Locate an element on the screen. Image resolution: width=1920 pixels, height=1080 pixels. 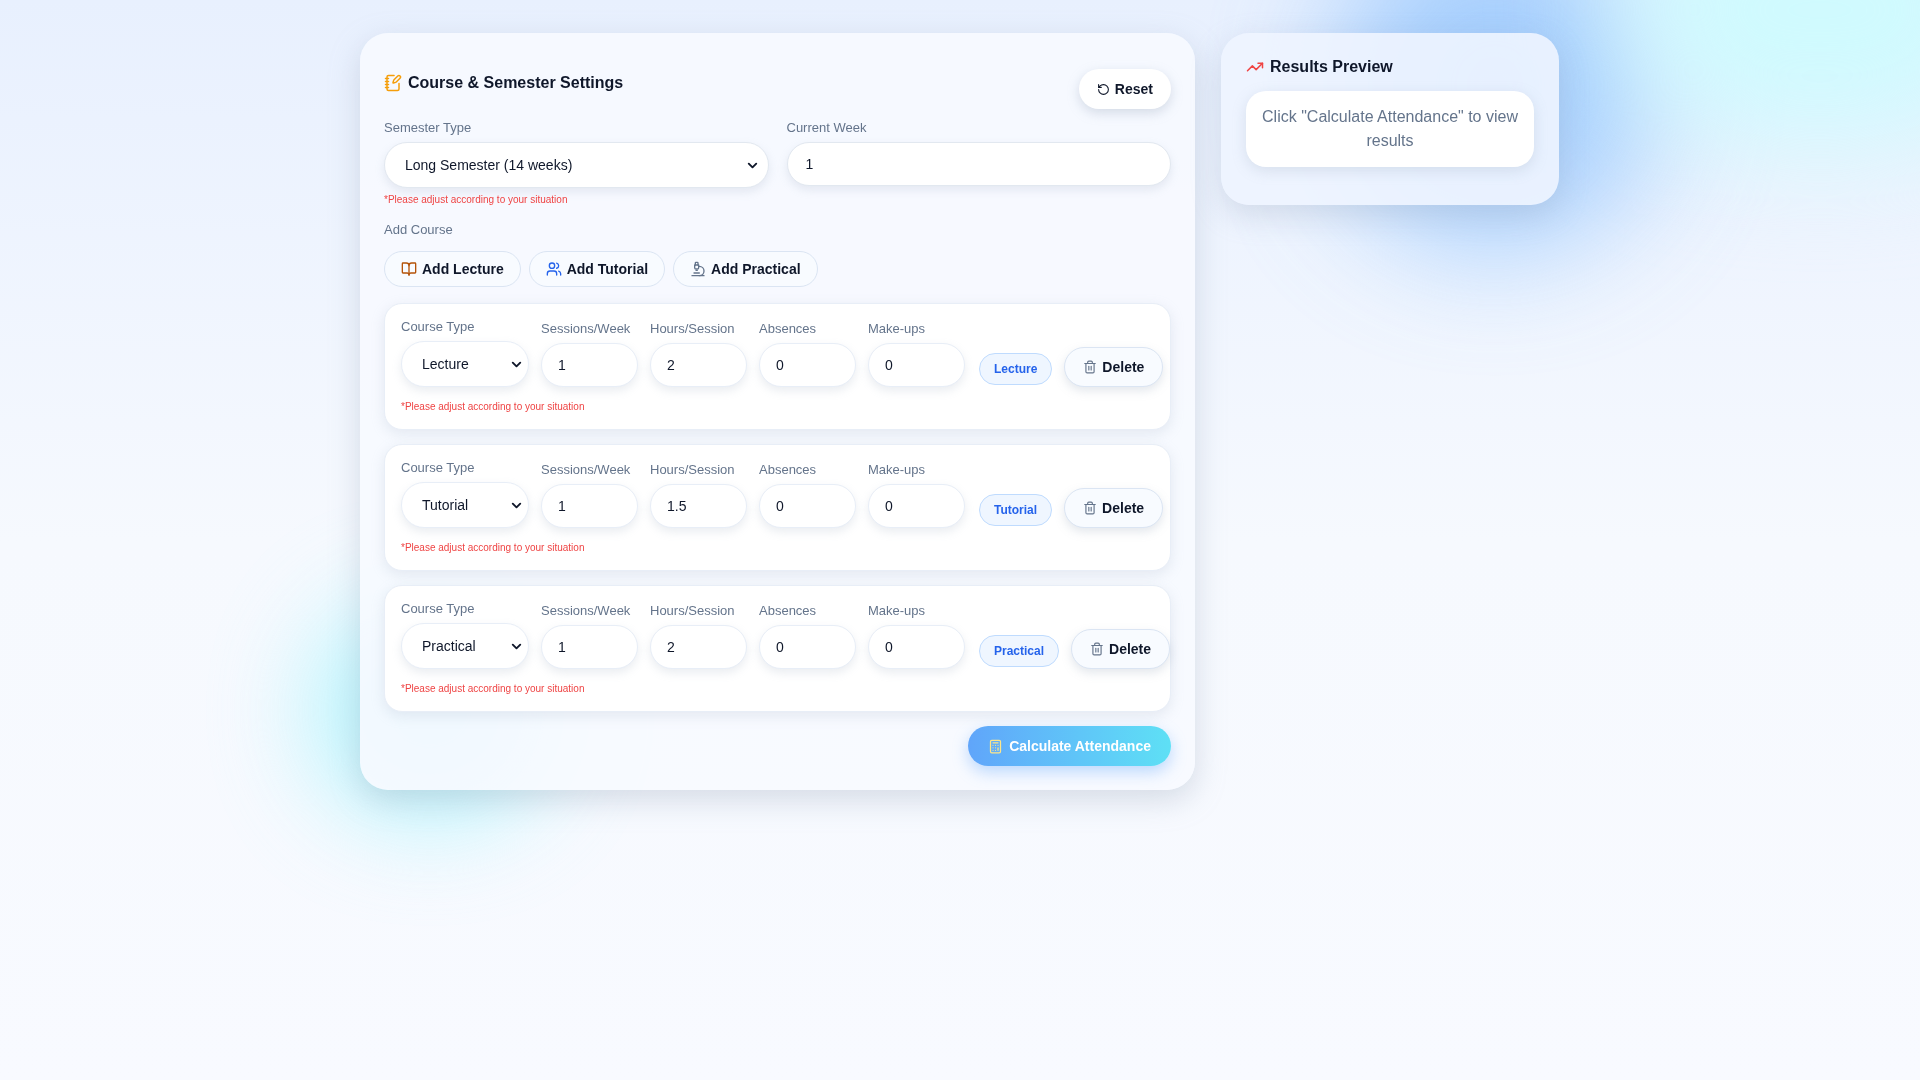
course-type-select: Tutorial is located at coordinates (465, 505).